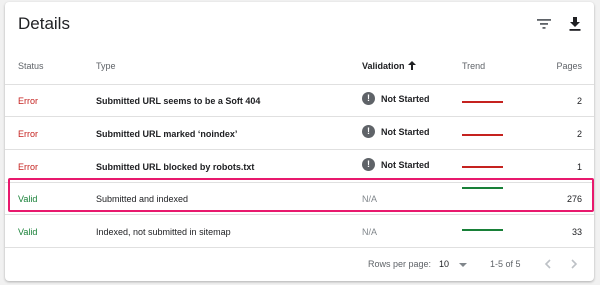  What do you see at coordinates (163, 232) in the screenshot?
I see `type-cell: Indexed, not submitted in sitemap` at bounding box center [163, 232].